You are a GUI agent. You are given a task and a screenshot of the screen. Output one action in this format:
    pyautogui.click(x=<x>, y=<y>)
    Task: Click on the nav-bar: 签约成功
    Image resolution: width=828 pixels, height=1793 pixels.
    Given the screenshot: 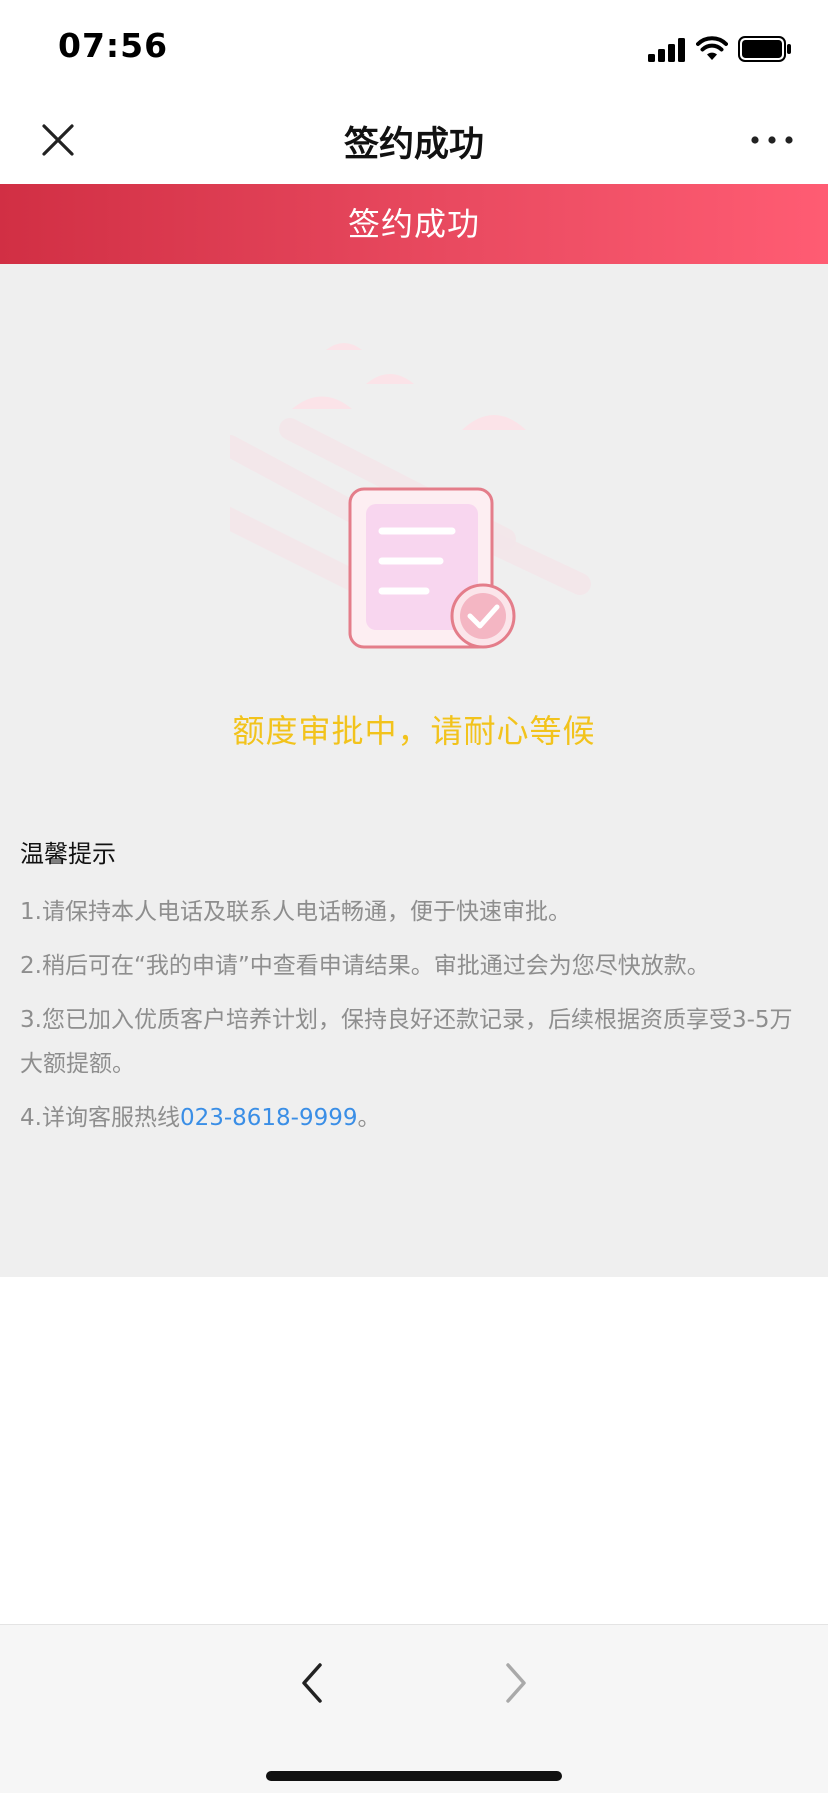 What is the action you would take?
    pyautogui.click(x=414, y=140)
    